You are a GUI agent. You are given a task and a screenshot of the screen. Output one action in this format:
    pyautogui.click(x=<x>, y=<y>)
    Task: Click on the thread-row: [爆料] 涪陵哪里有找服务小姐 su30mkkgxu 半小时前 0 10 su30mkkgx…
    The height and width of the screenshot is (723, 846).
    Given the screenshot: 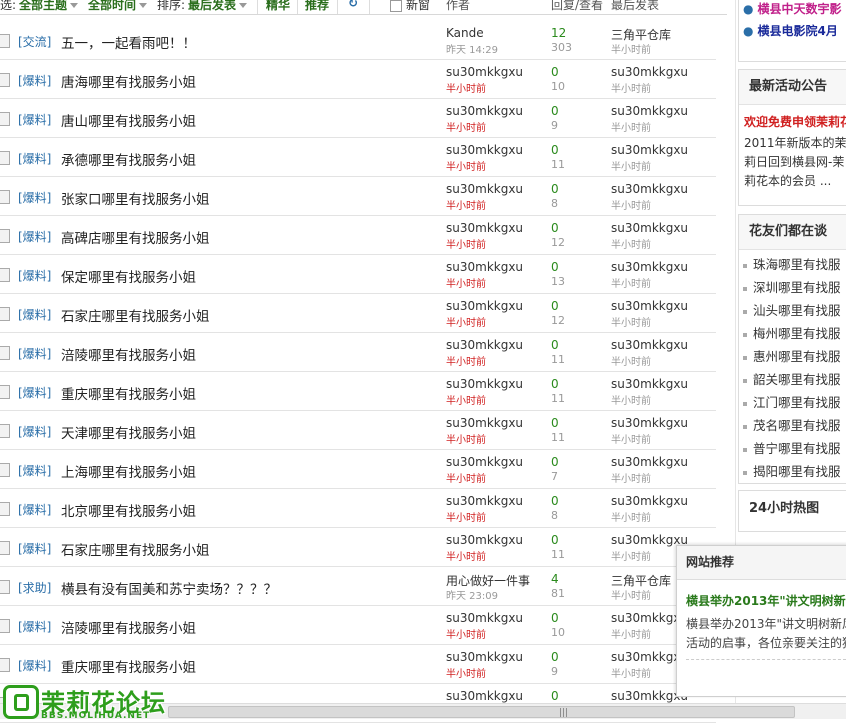 What is the action you would take?
    pyautogui.click(x=358, y=625)
    